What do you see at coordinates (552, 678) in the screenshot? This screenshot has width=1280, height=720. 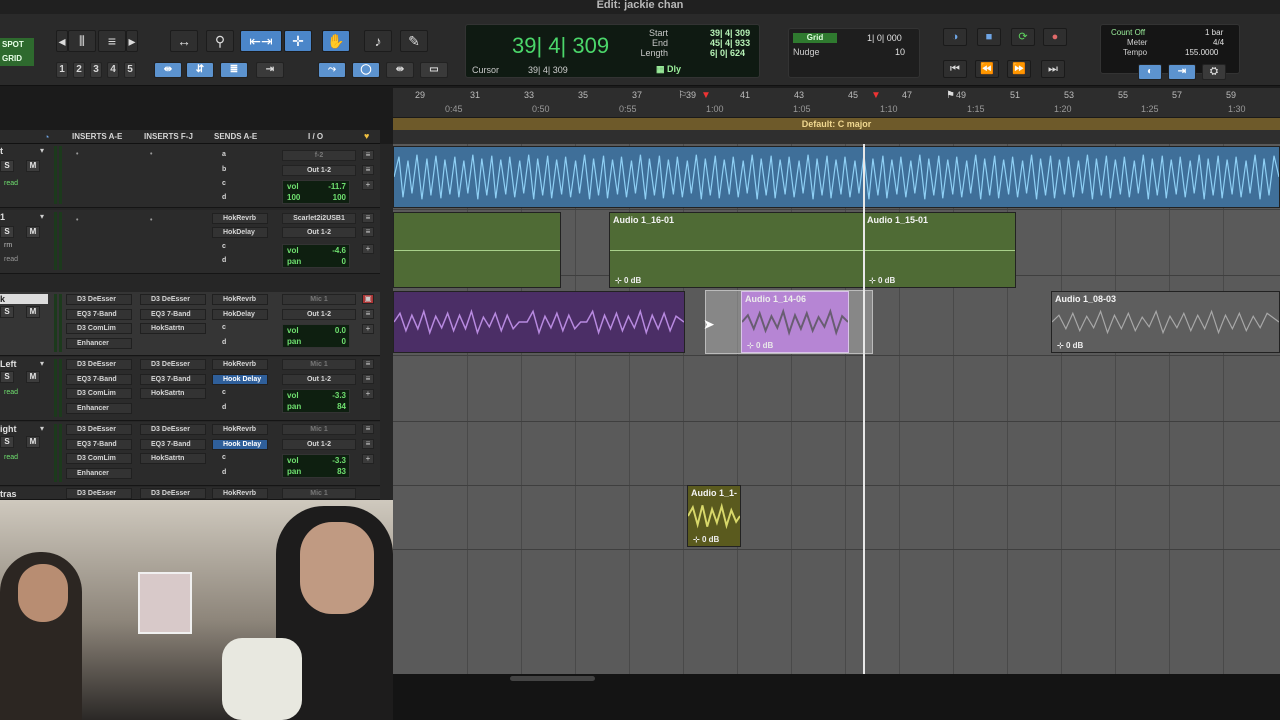 I see `horizontal-scrollbar` at bounding box center [552, 678].